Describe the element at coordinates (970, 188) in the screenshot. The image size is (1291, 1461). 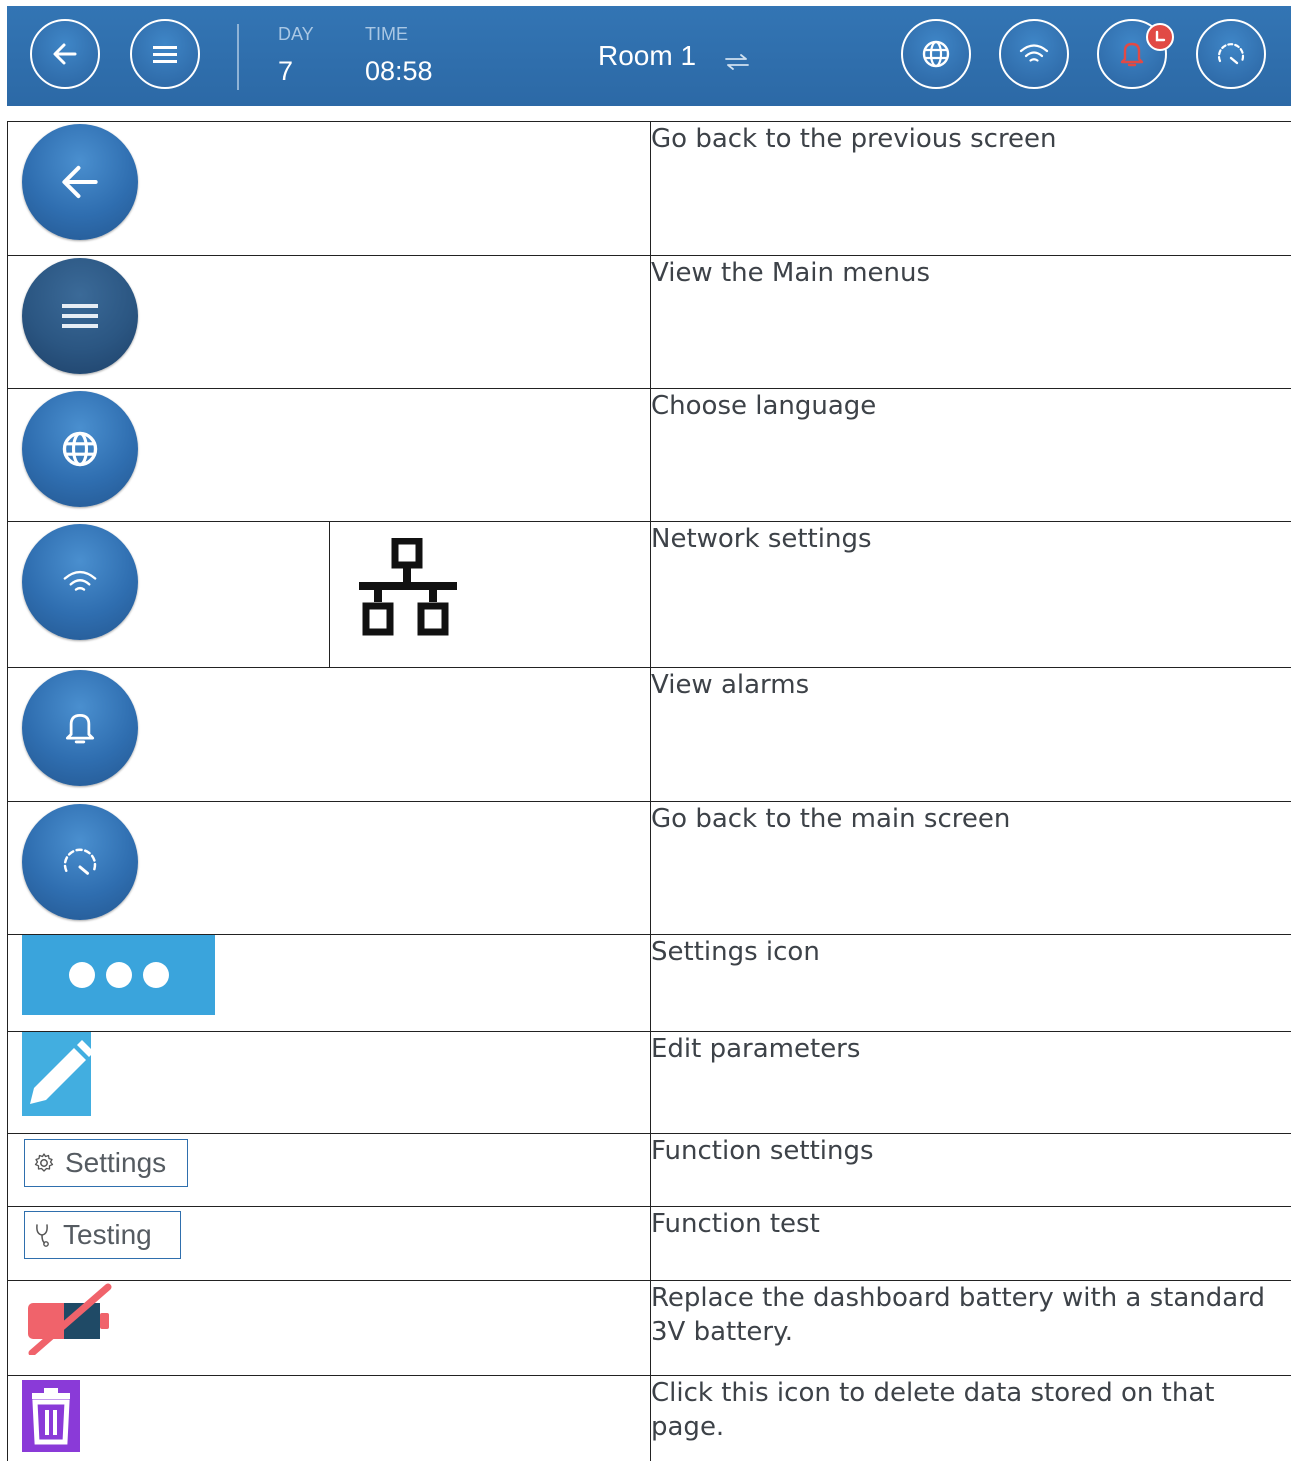
I see `description-cell: Go back to the previous screen` at that location.